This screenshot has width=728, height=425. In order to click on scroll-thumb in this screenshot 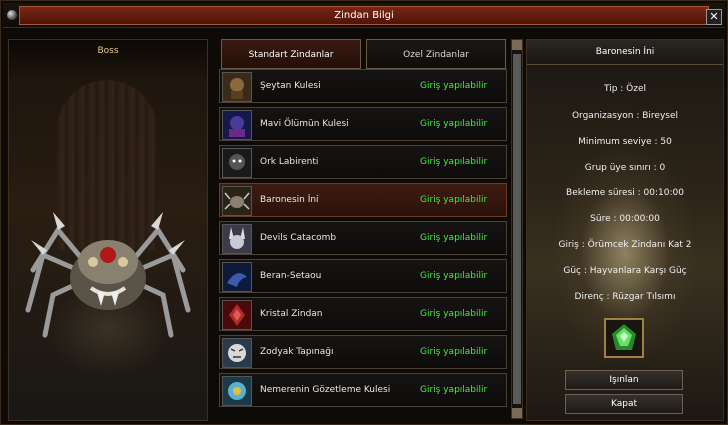, I will do `click(517, 229)`.